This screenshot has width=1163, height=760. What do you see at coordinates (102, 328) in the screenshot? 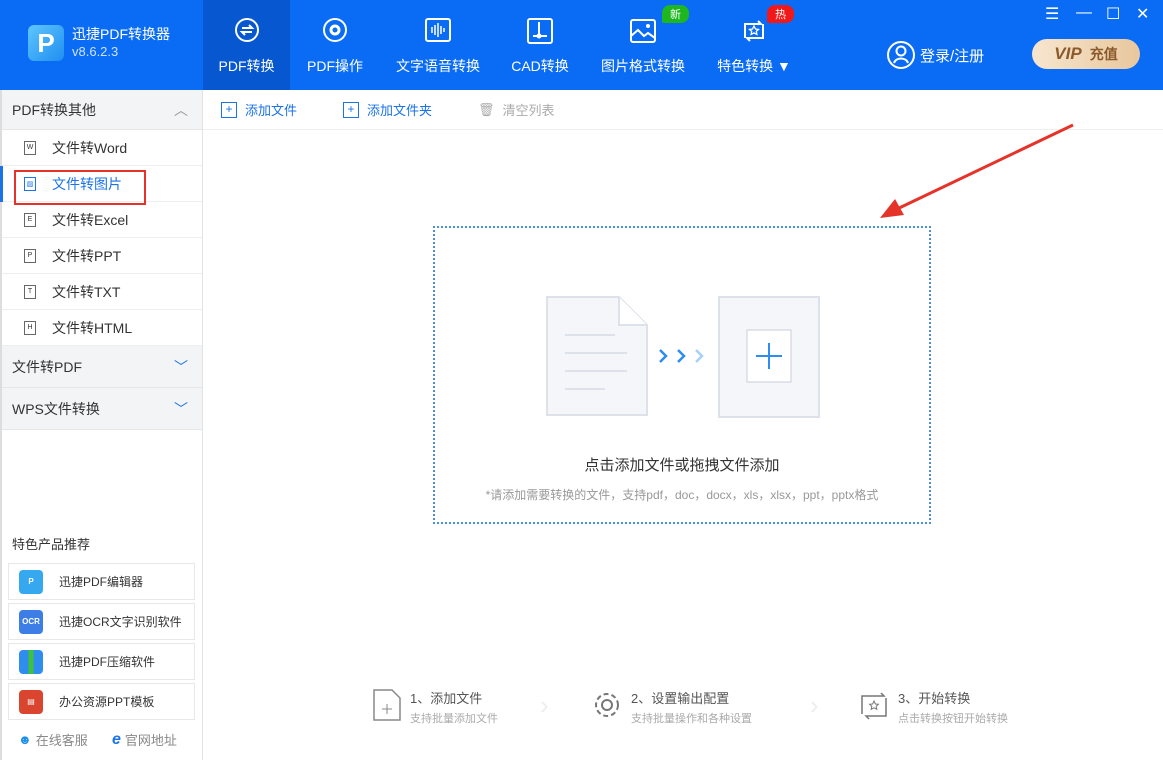
I see `sidebar-item-html: H 文件转HTML` at bounding box center [102, 328].